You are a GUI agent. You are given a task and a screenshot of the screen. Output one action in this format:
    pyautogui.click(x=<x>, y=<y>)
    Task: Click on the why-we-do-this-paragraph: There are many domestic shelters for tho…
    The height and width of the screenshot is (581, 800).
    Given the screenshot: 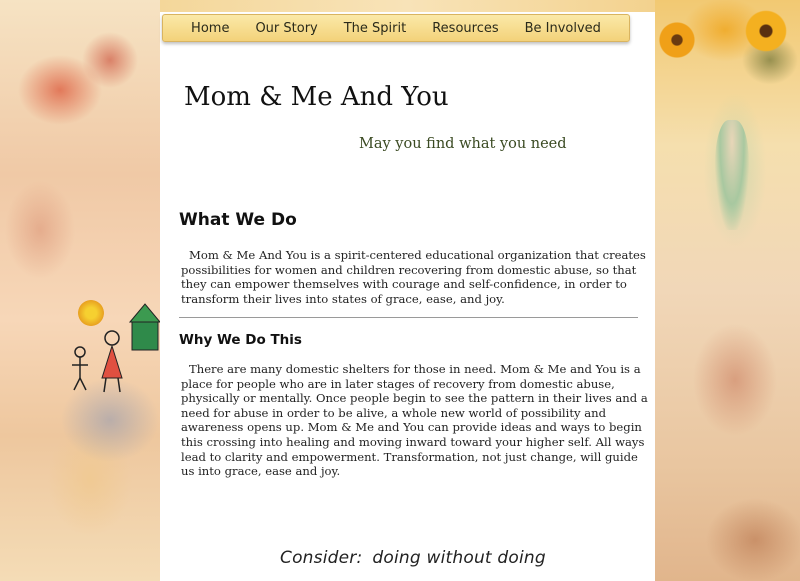 What is the action you would take?
    pyautogui.click(x=414, y=420)
    